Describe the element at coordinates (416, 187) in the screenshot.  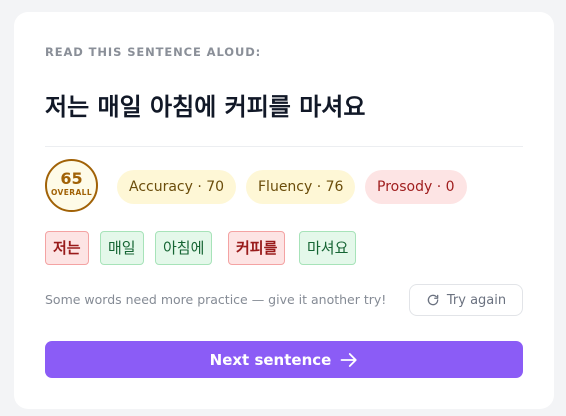
I see `prosody-score-pill: Prosody · 0` at that location.